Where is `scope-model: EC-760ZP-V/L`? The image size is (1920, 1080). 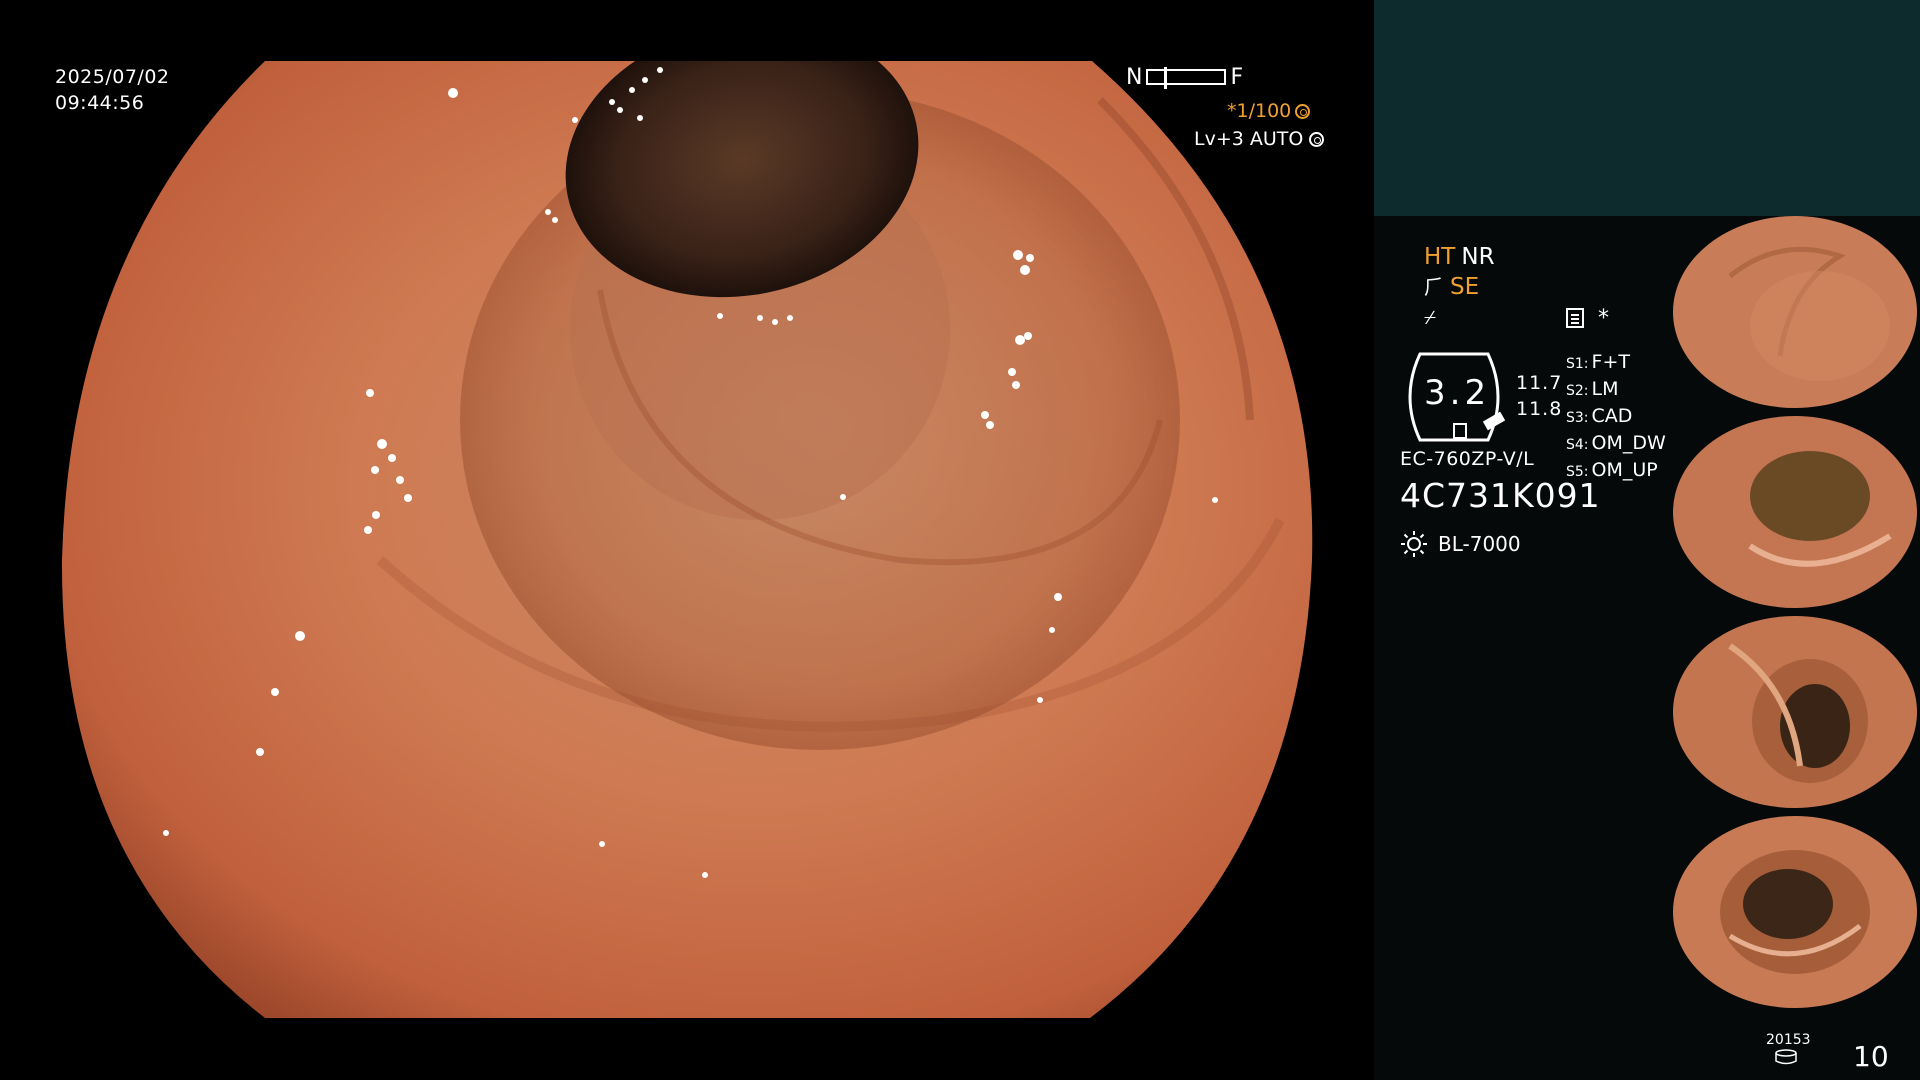
scope-model: EC-760ZP-V/L is located at coordinates (1467, 459).